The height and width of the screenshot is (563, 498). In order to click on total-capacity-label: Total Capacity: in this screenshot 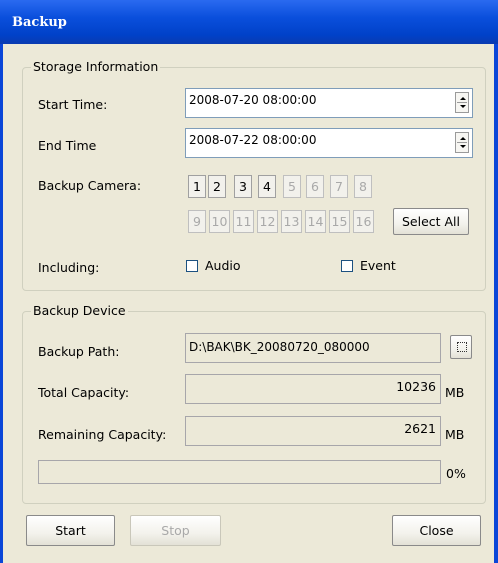, I will do `click(84, 392)`.